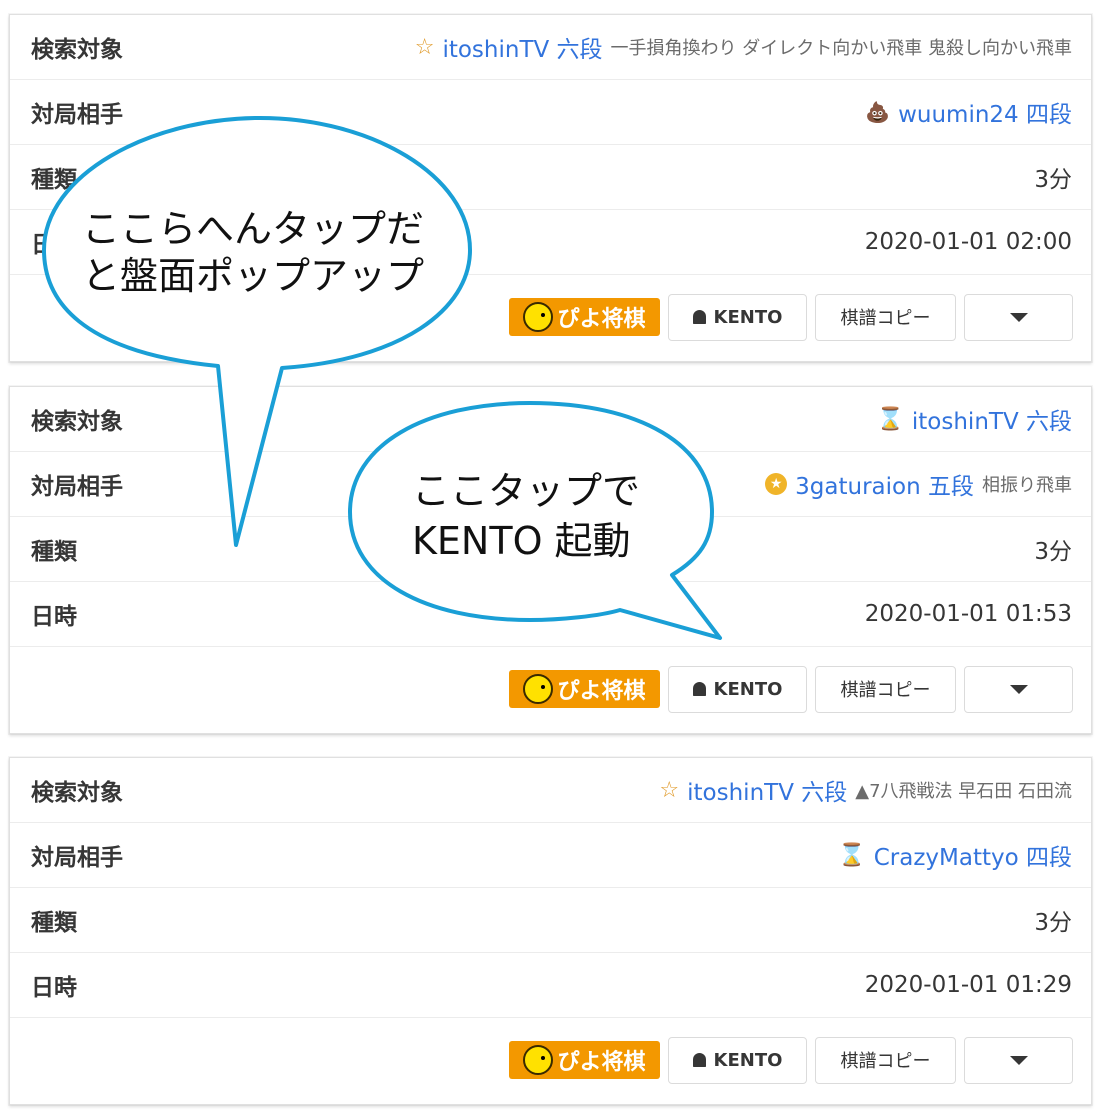  What do you see at coordinates (550, 419) in the screenshot?
I see `search-row: 検索対象 ⌛ itoshinTV 六段` at bounding box center [550, 419].